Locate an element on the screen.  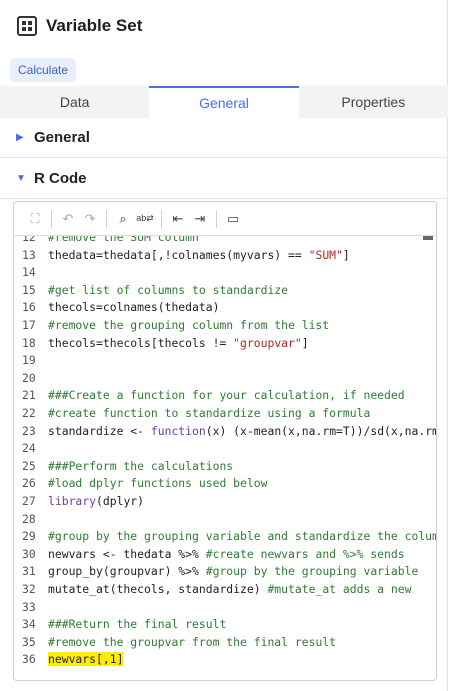
line-number: 23 is located at coordinates (29, 430).